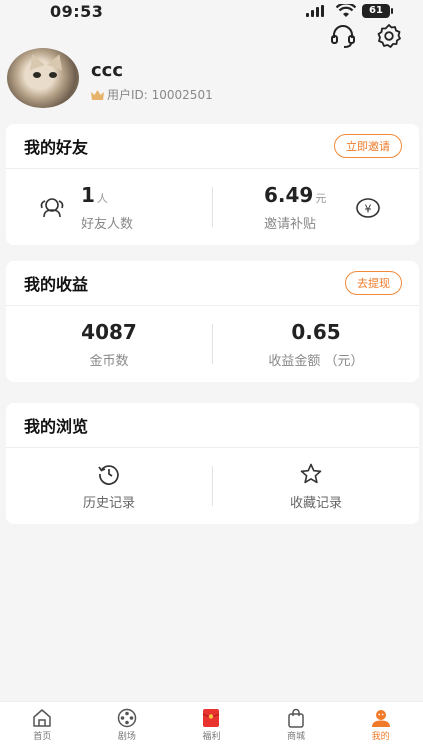 The image size is (423, 746). Describe the element at coordinates (316, 361) in the screenshot. I see `earnings-amount-label: 收益金额 （元）` at that location.